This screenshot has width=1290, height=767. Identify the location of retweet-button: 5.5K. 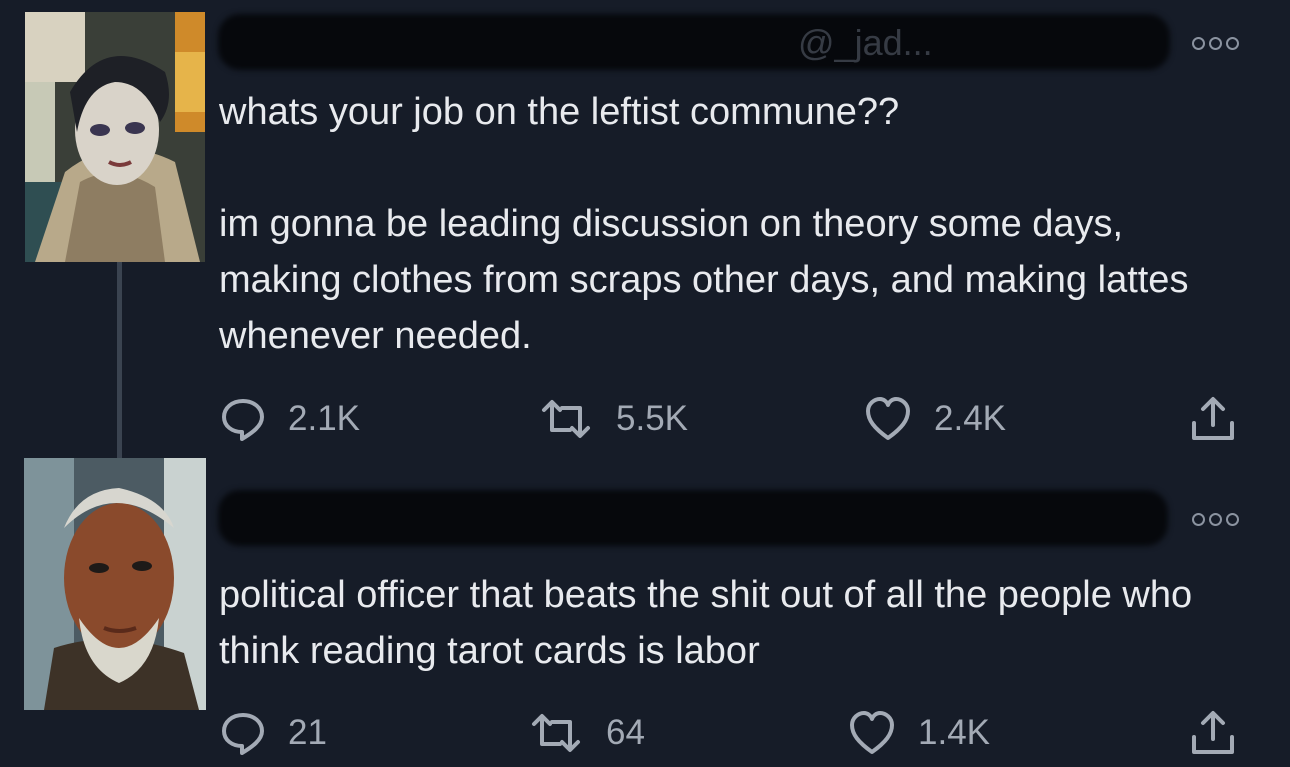
(613, 419).